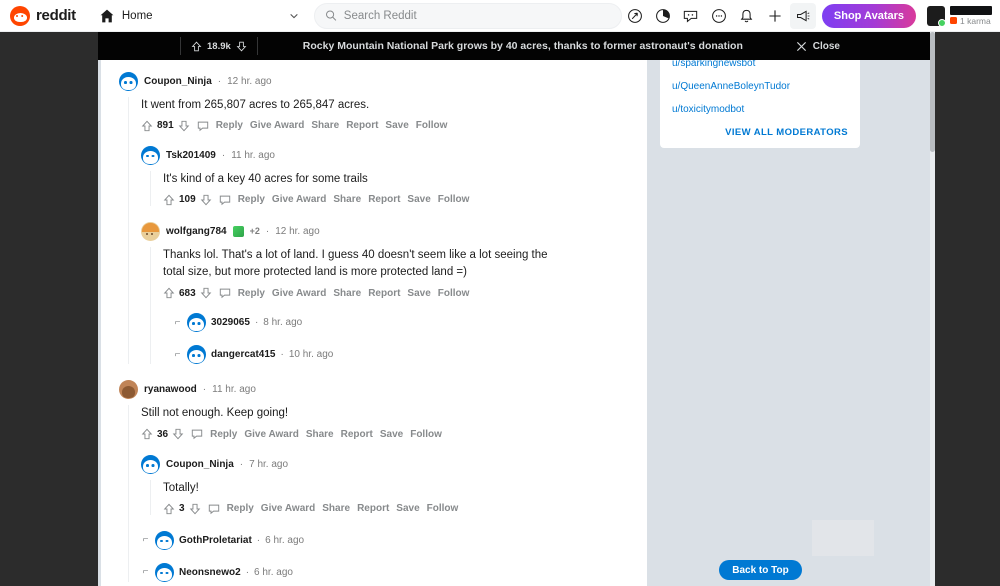 The image size is (1000, 586). I want to click on community-picker-dropdown: Home, so click(199, 16).